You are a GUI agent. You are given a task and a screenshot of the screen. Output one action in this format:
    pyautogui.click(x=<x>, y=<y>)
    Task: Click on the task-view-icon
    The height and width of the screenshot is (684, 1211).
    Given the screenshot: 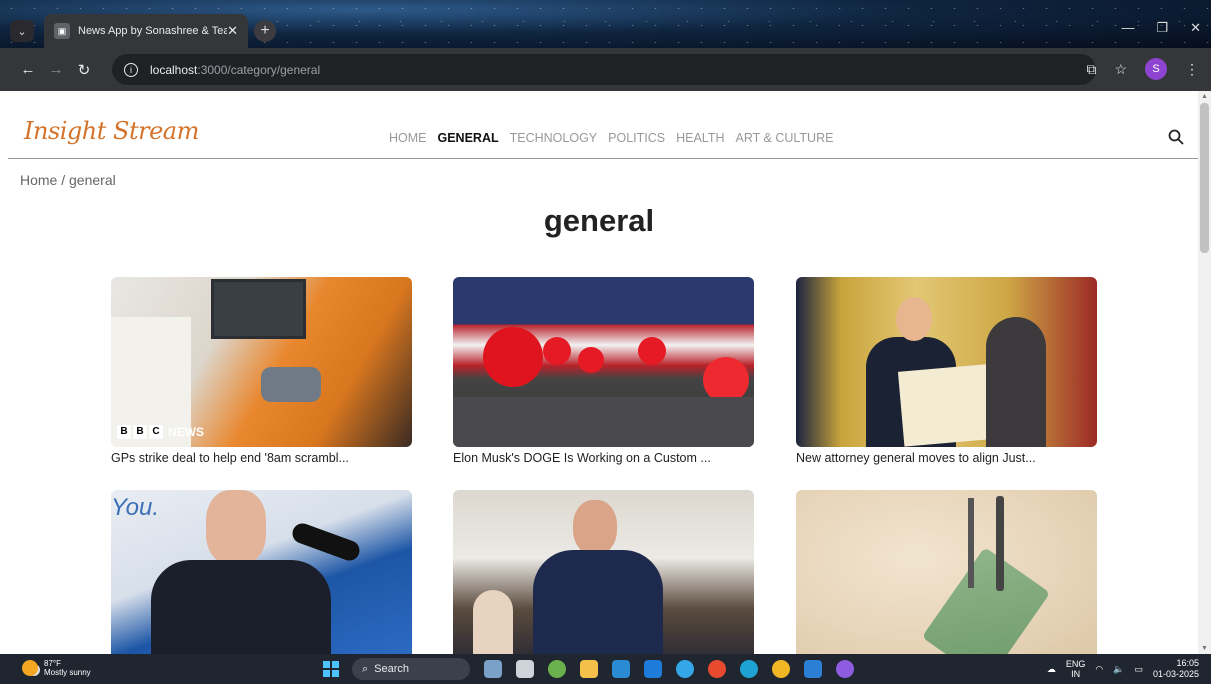 What is the action you would take?
    pyautogui.click(x=525, y=669)
    